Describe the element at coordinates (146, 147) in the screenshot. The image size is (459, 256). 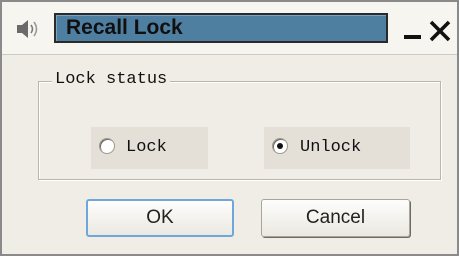
I see `radio-lock-label: Lock` at that location.